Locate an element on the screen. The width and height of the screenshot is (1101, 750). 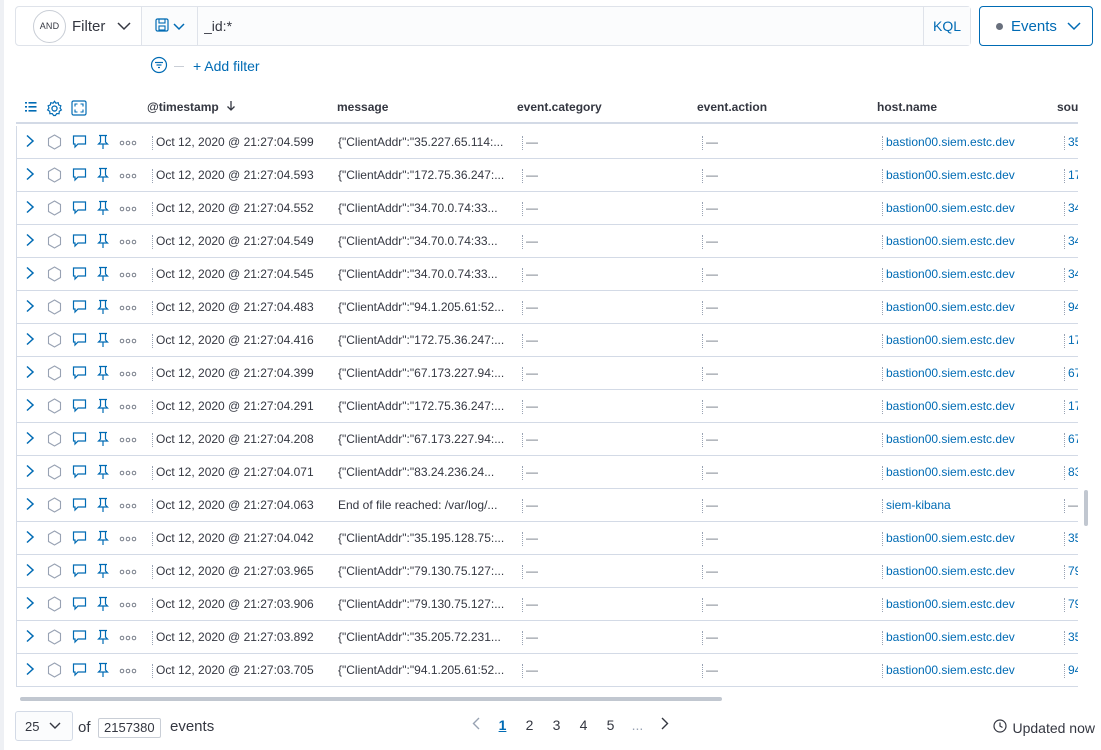
cell-source-ip: 67 is located at coordinates (1073, 373).